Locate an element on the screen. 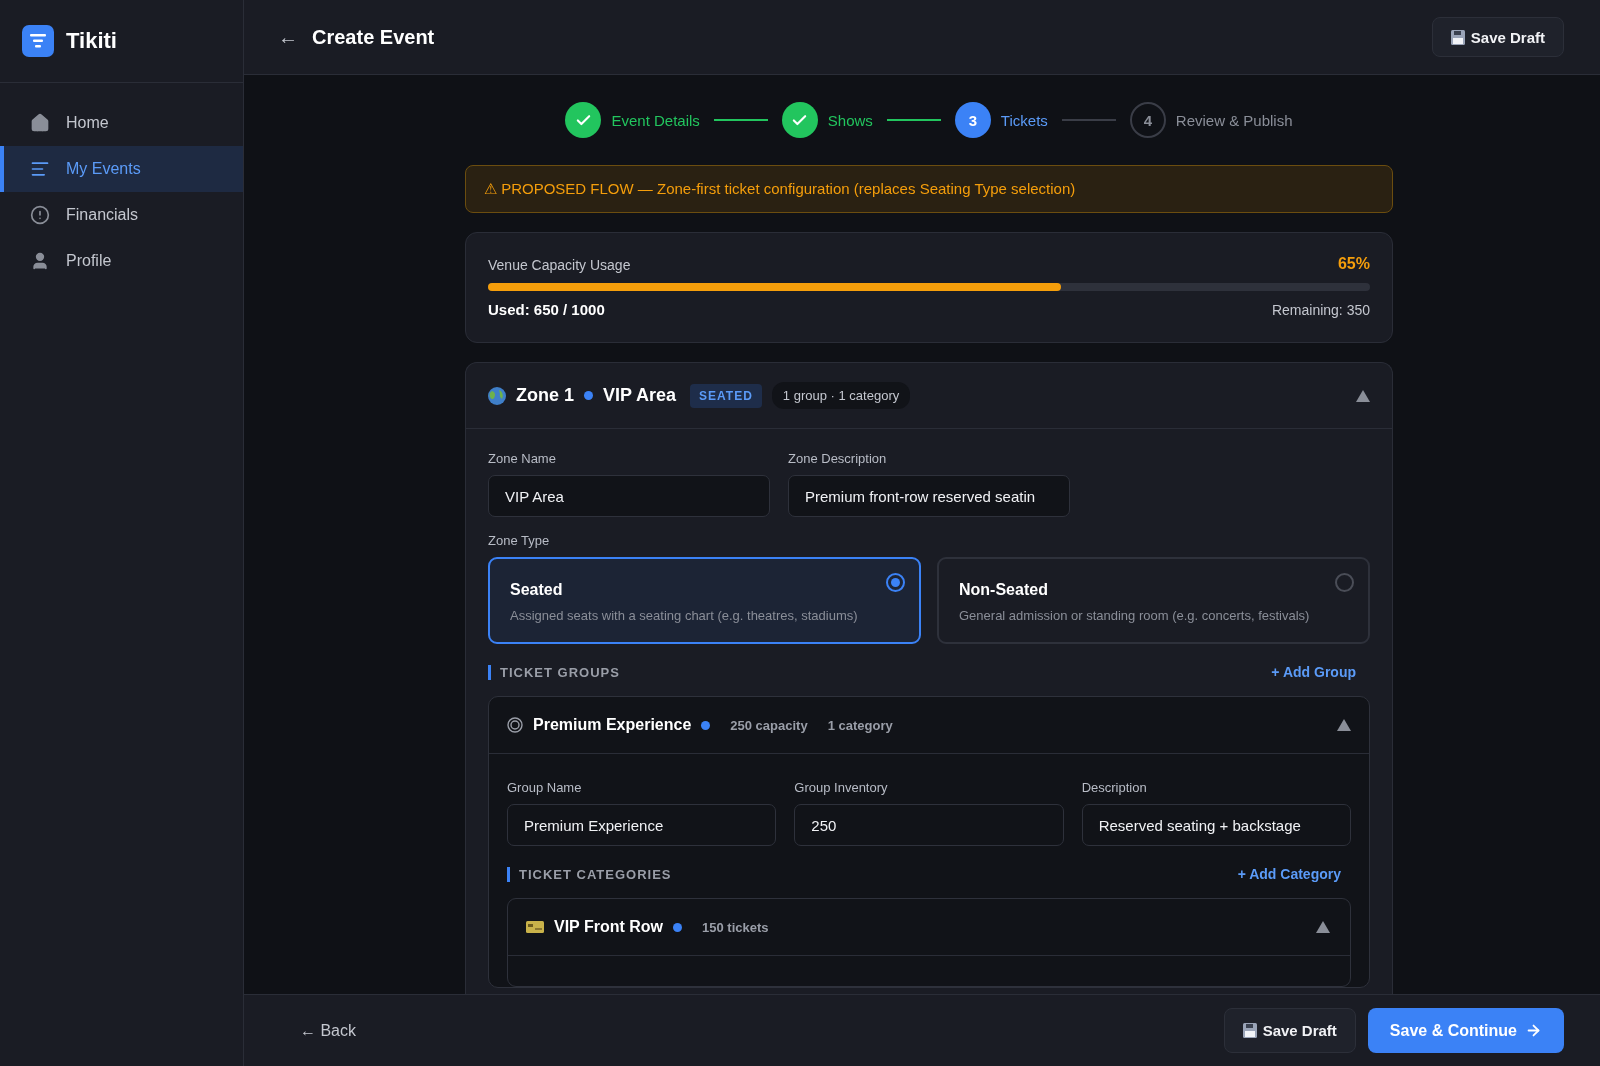 Image resolution: width=1600 pixels, height=1066 pixels. used-text: Used: 650 / 1000 is located at coordinates (546, 309).